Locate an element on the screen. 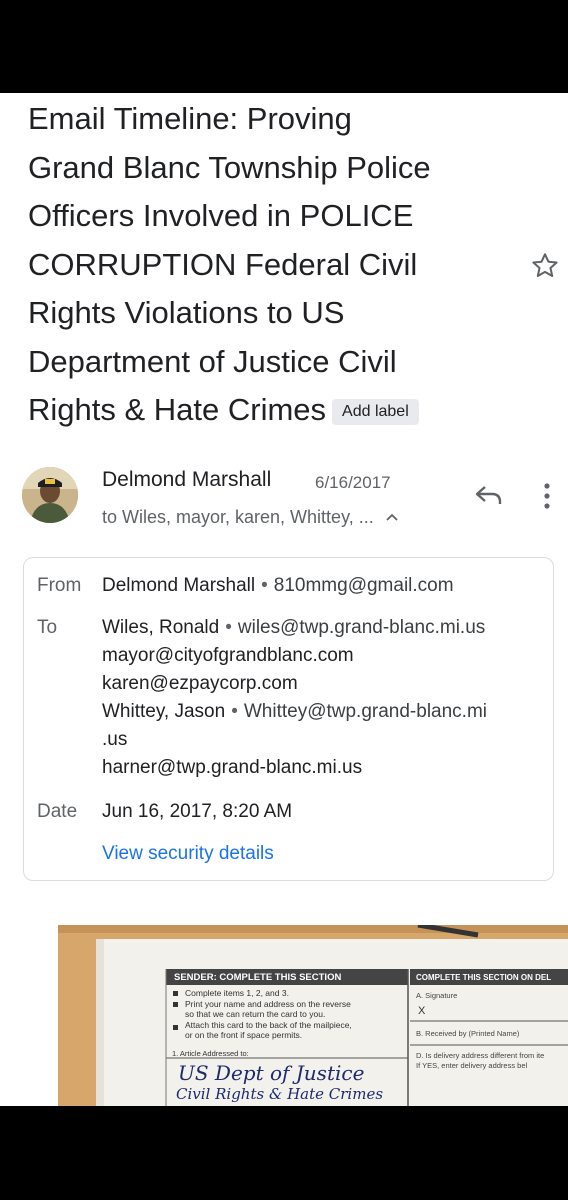 The height and width of the screenshot is (1200, 568). subject-line: Rights & Hate Crimes is located at coordinates (177, 409).